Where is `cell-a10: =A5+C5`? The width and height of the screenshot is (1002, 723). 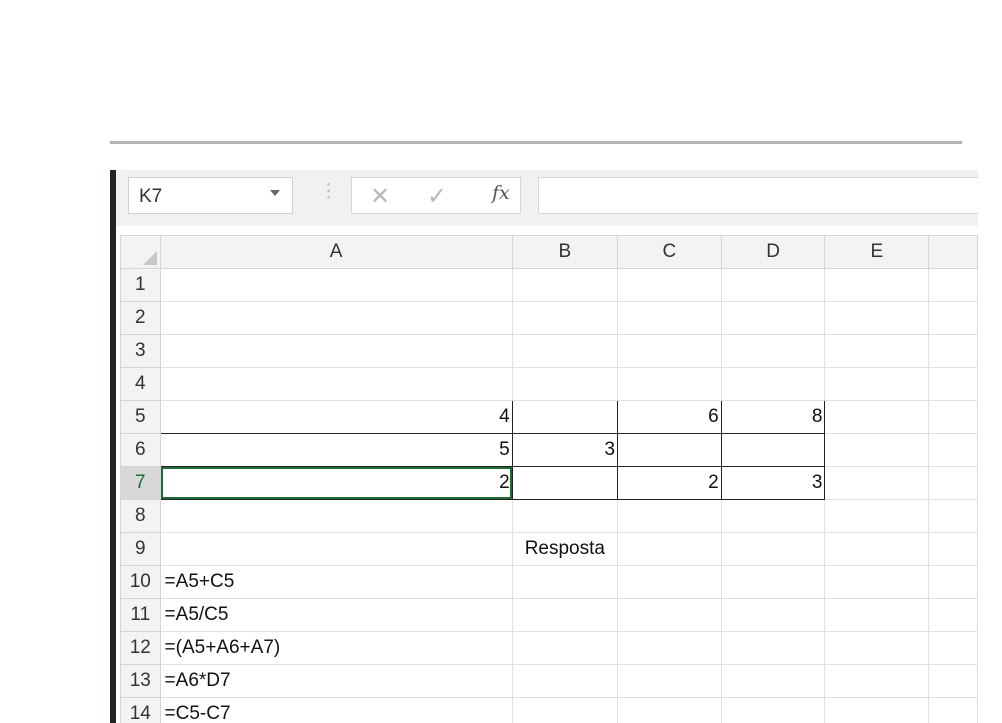 cell-a10: =A5+C5 is located at coordinates (336, 582).